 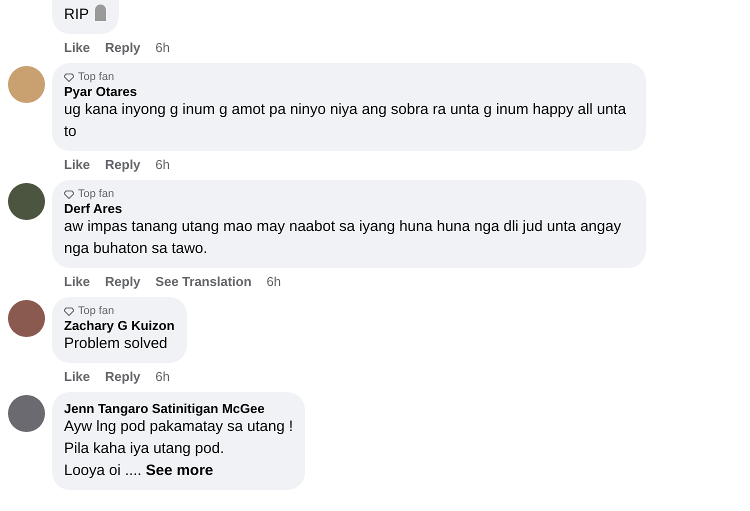 I want to click on see-more-link: See more, so click(x=180, y=470).